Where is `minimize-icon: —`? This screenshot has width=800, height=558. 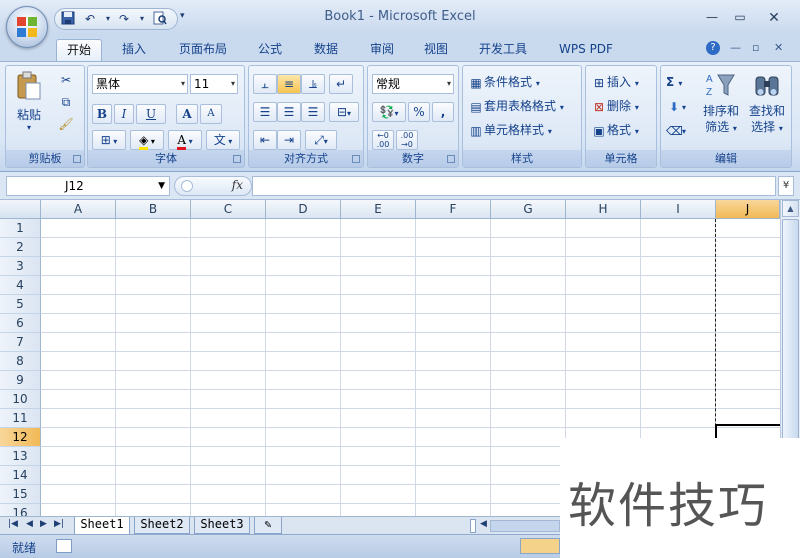 minimize-icon: — is located at coordinates (712, 17).